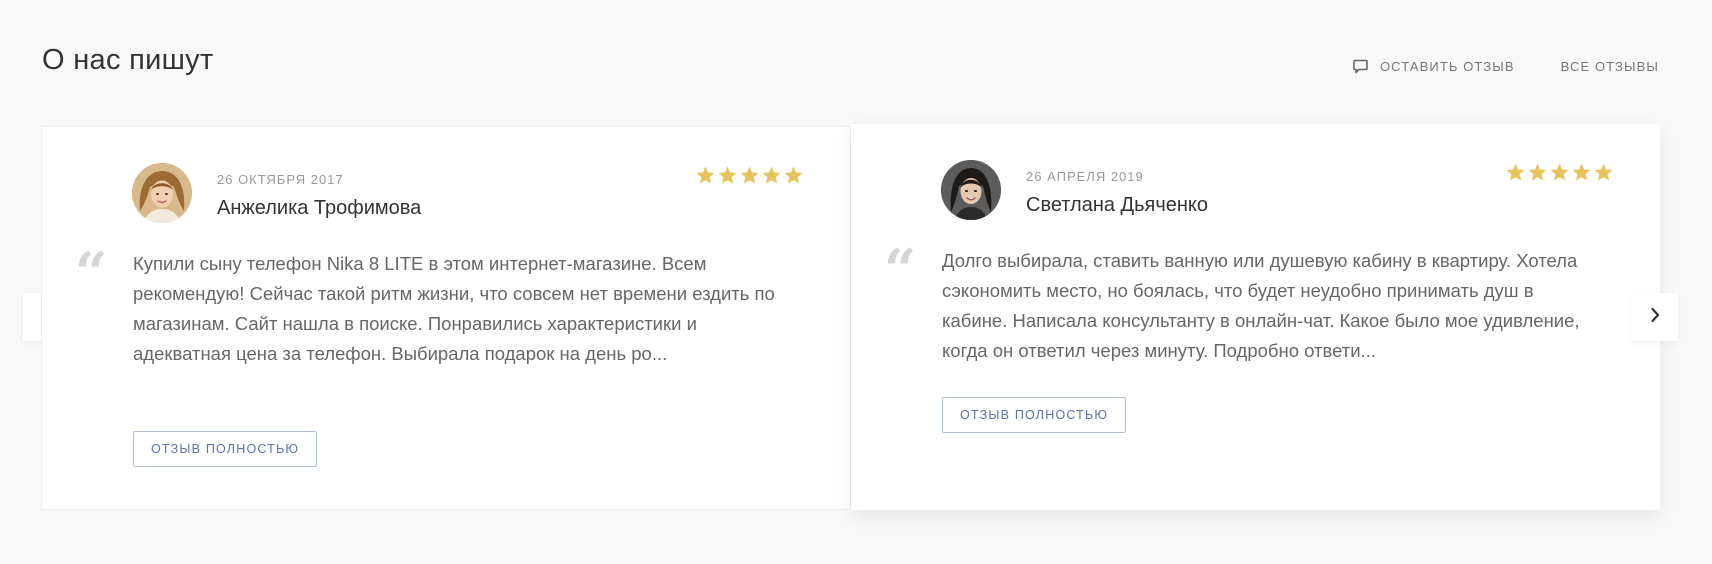  I want to click on all-reviews-link: ВСЕ ОТЗЫВЫ, so click(1610, 66).